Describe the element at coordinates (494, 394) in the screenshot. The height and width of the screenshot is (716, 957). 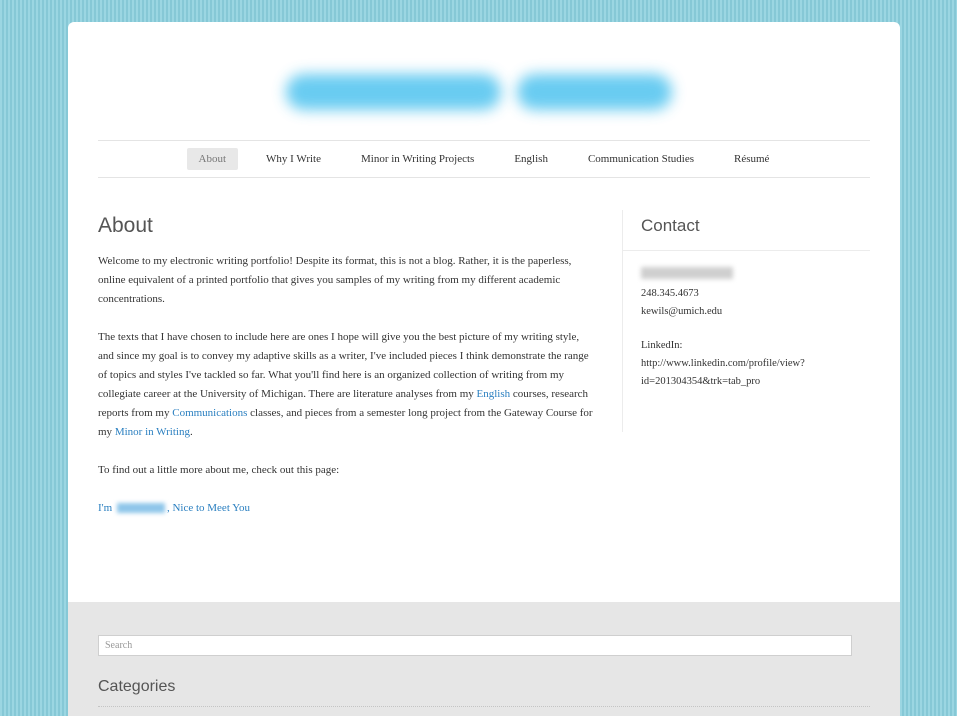
I see `english-link: English` at that location.